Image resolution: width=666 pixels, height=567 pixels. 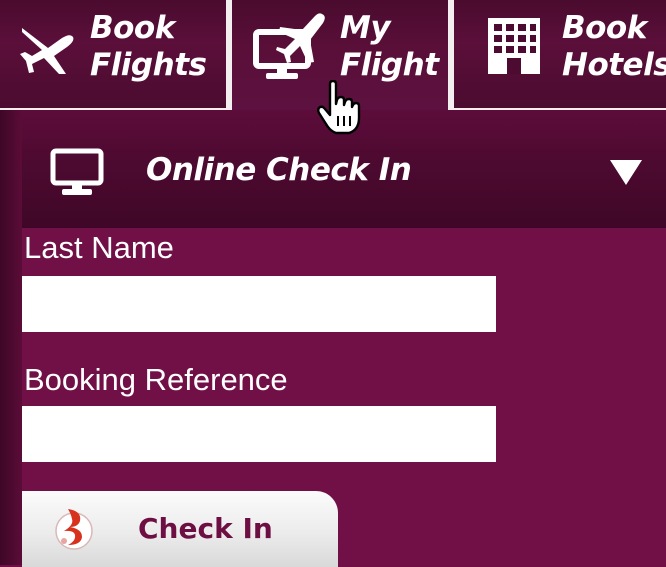 What do you see at coordinates (626, 172) in the screenshot?
I see `triangle-down-icon` at bounding box center [626, 172].